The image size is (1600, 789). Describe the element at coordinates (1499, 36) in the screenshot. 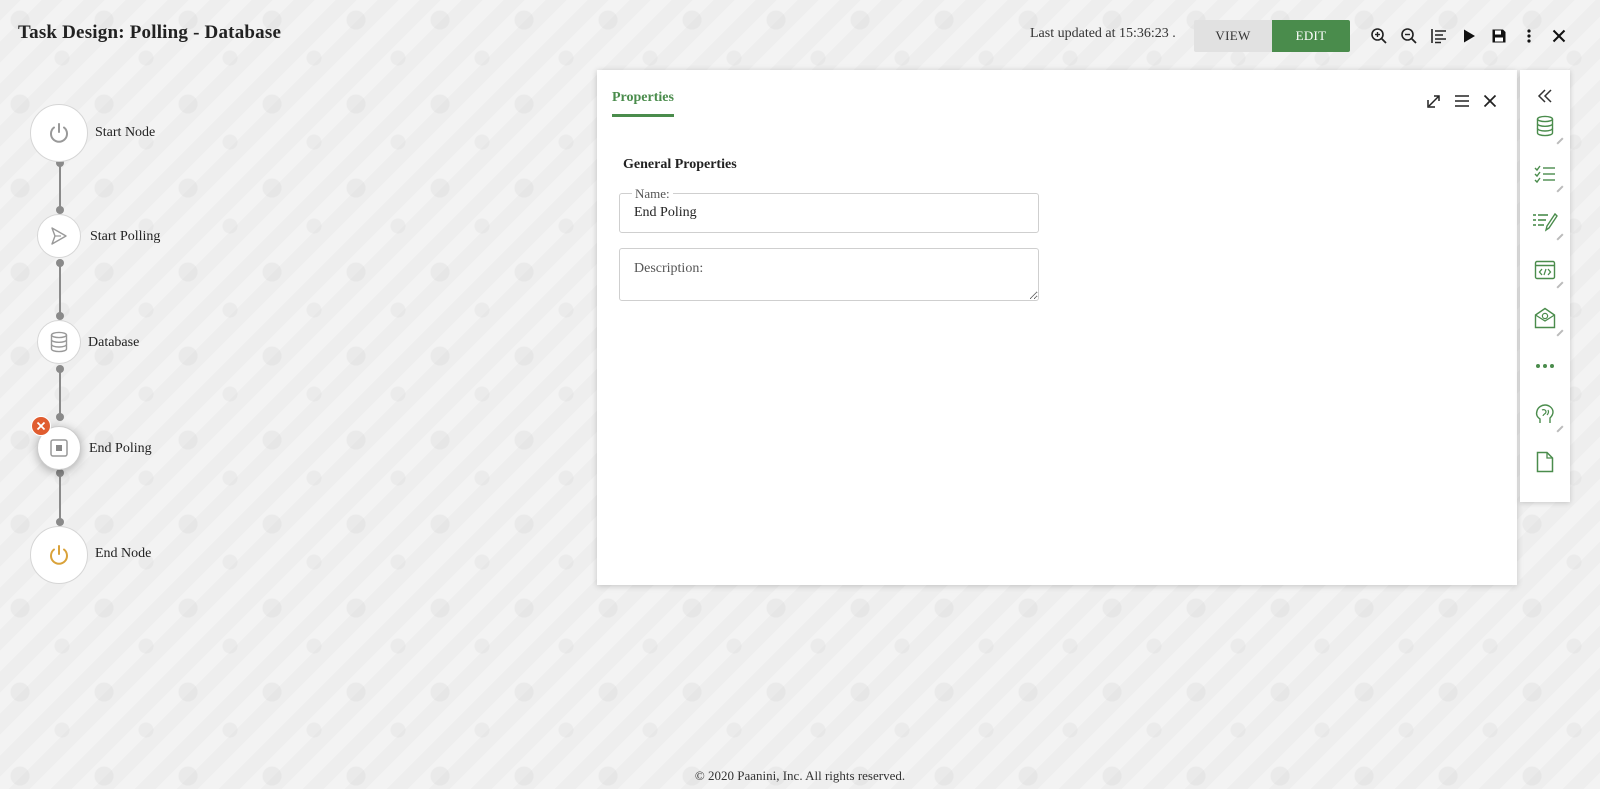

I see `save-icon` at that location.